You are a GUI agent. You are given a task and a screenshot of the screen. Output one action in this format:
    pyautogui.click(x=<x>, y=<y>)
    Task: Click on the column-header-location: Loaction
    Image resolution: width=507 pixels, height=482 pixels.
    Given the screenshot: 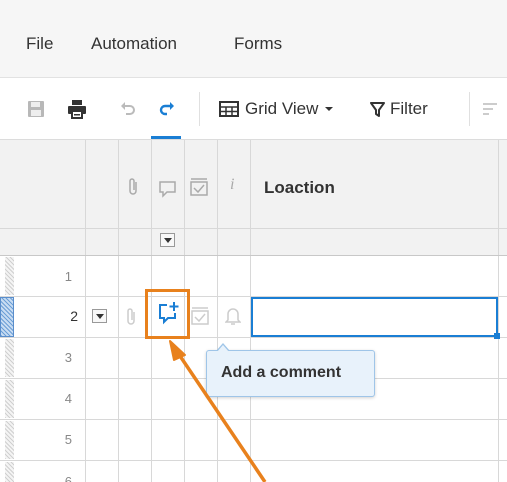 What is the action you would take?
    pyautogui.click(x=299, y=188)
    